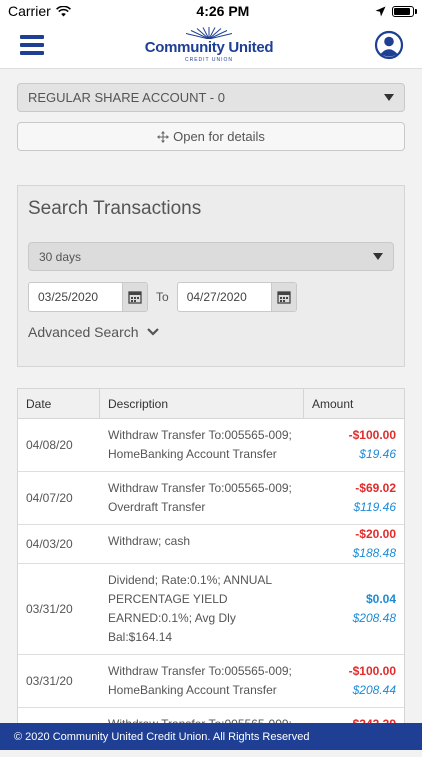 The image size is (422, 757). I want to click on status-bar: Carrier 4:26 PM, so click(211, 11).